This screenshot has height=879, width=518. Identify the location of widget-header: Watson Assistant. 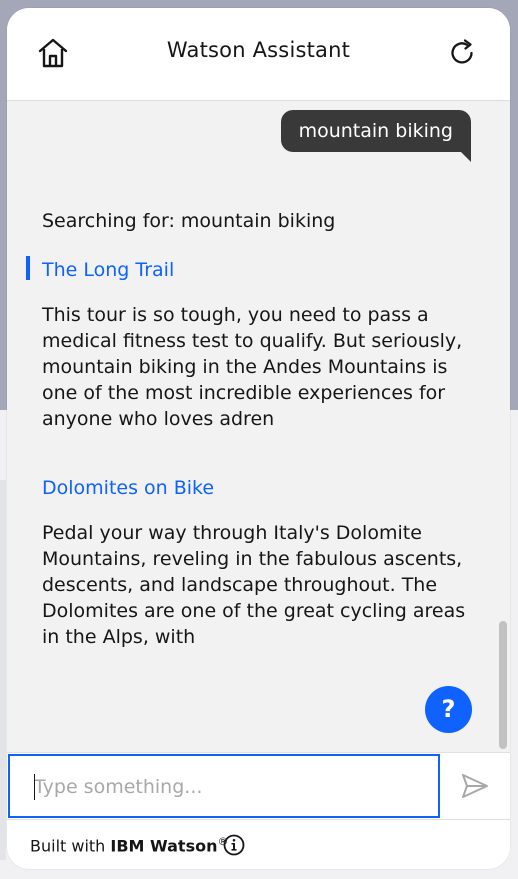
(258, 54).